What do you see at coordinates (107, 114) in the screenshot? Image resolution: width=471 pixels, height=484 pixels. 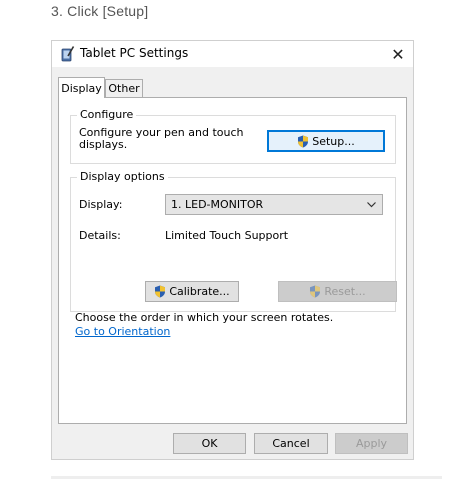 I see `configure-legend: Configure` at bounding box center [107, 114].